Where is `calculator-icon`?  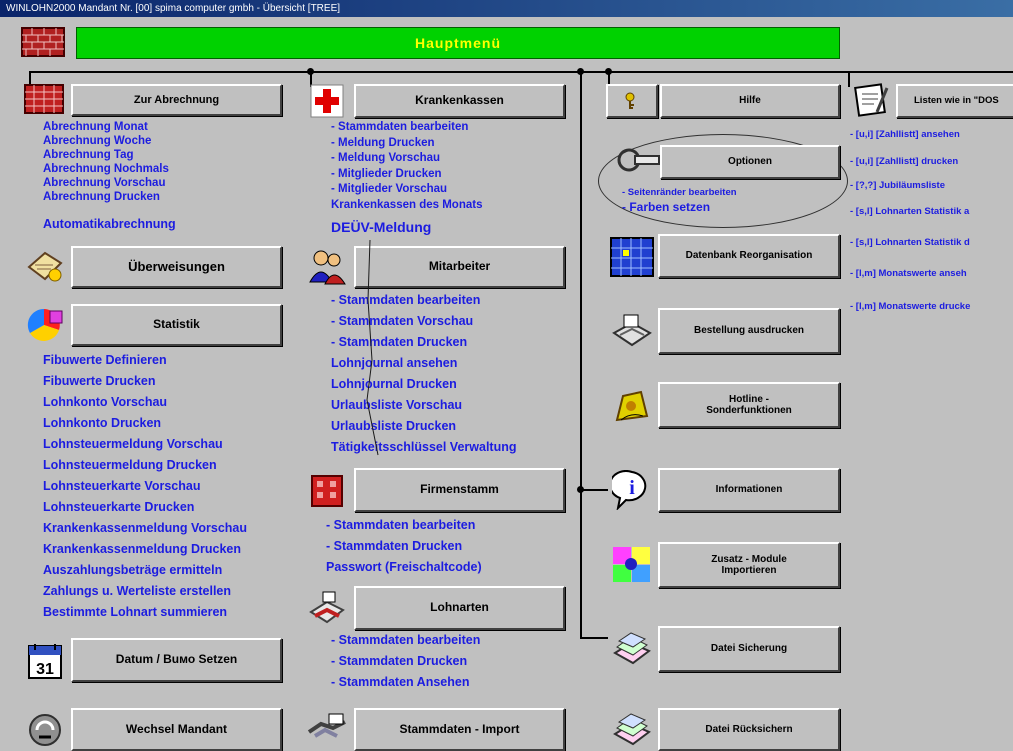
calculator-icon is located at coordinates (44, 99).